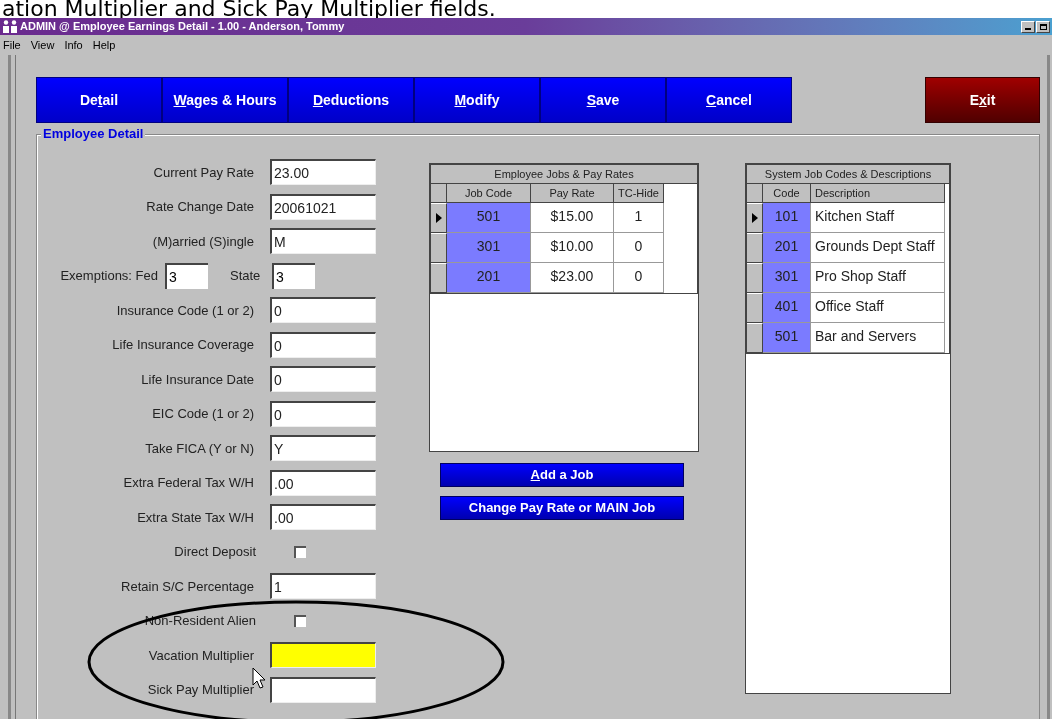 Image resolution: width=1052 pixels, height=719 pixels. Describe the element at coordinates (249, 9) in the screenshot. I see `caption: ation Multiplier and Sick Pay Multiplier fields.` at that location.